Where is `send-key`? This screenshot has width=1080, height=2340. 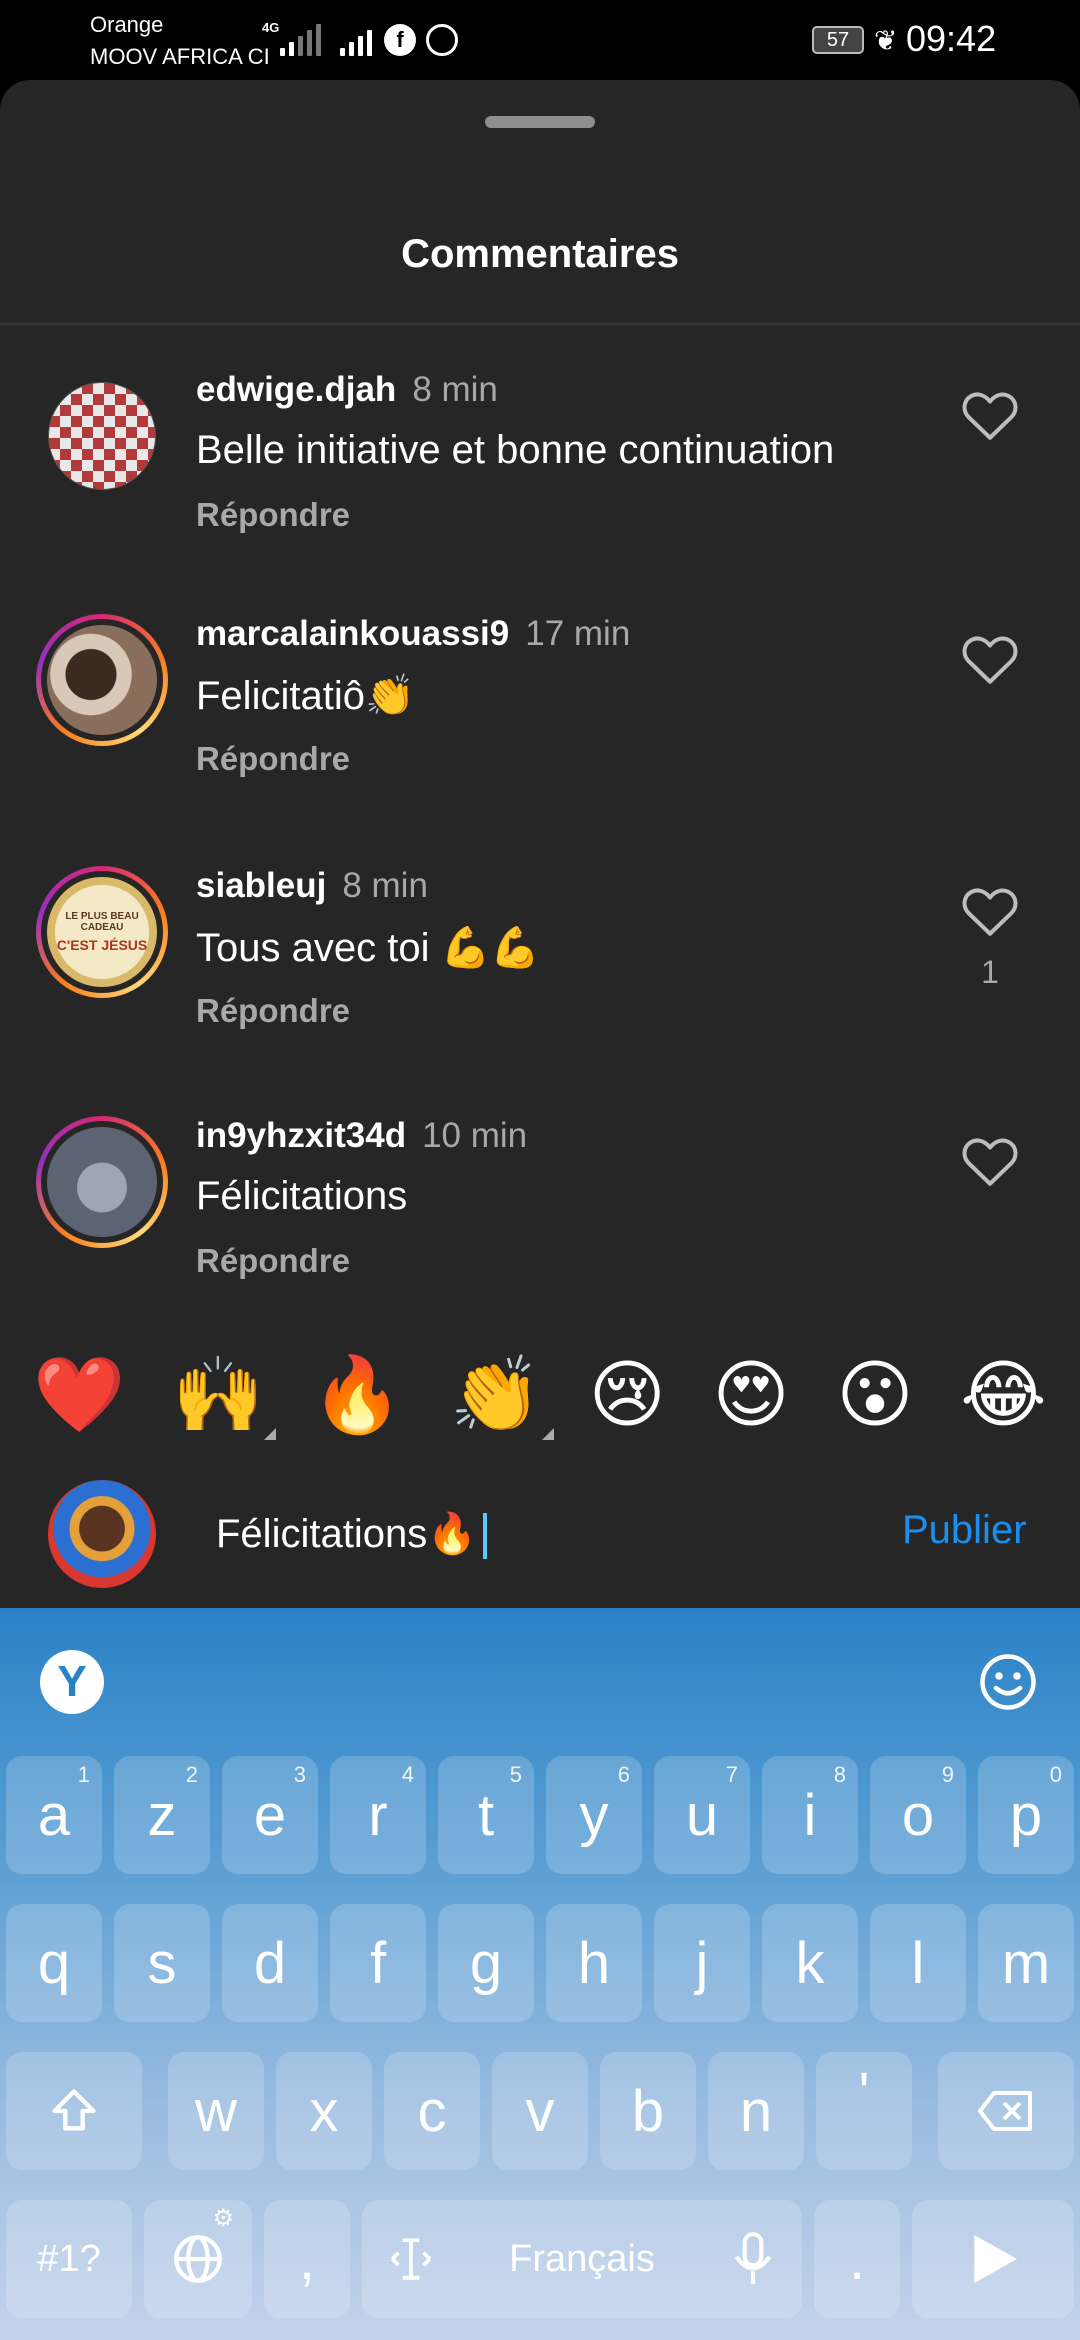 send-key is located at coordinates (993, 2259).